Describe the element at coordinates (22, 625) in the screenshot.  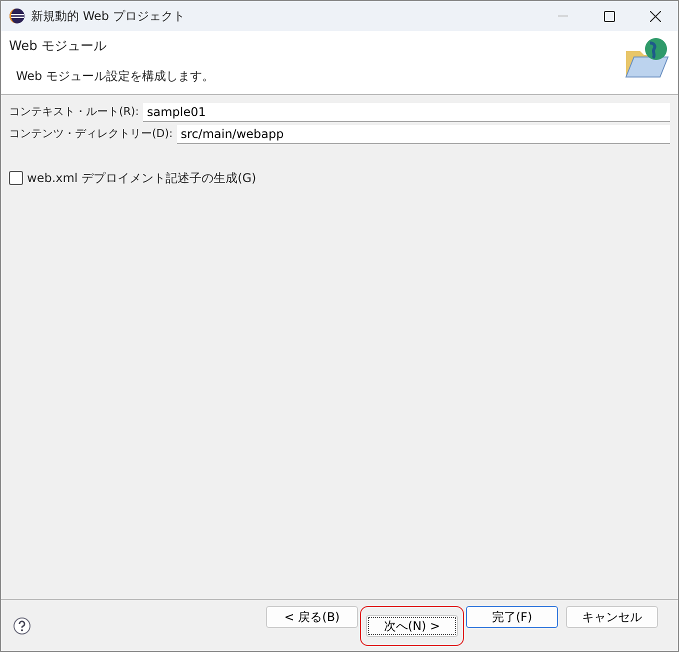
I see `help-icon` at that location.